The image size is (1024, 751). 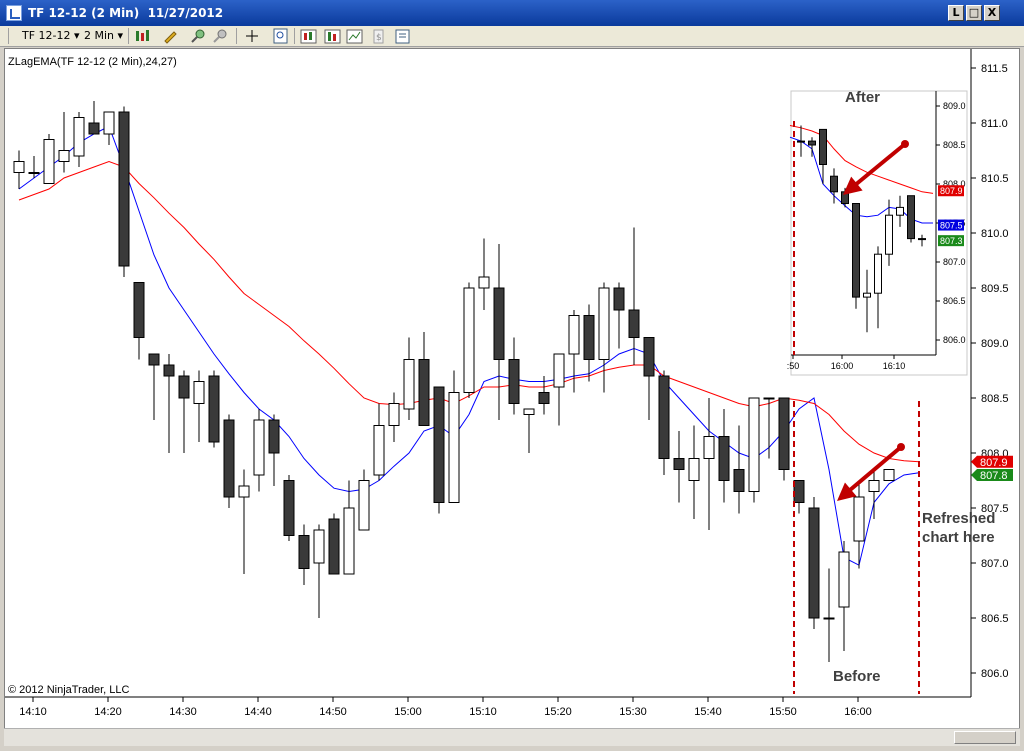 What do you see at coordinates (69, 690) in the screenshot?
I see `copyright-text: © 2012 NinjaTrader, LLC` at bounding box center [69, 690].